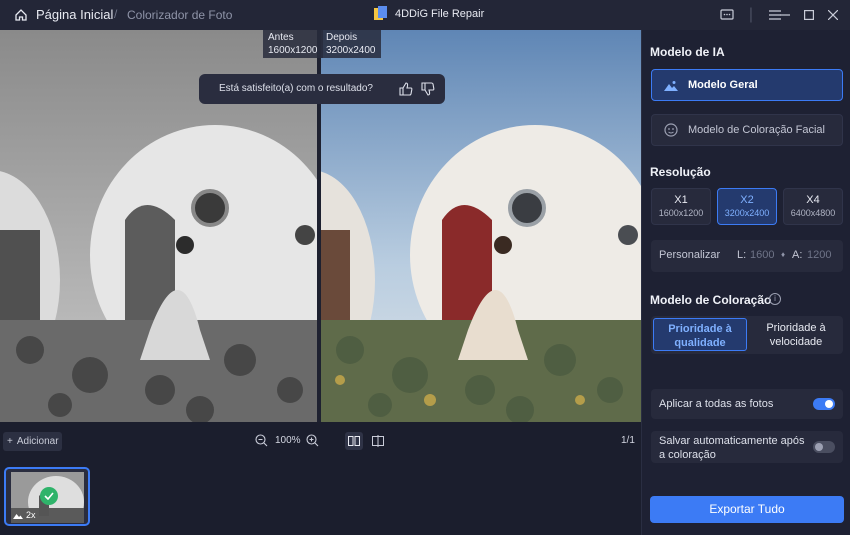 Image resolution: width=850 pixels, height=535 pixels. Describe the element at coordinates (351, 44) in the screenshot. I see `after-tag: Depois 3200x2400` at that location.